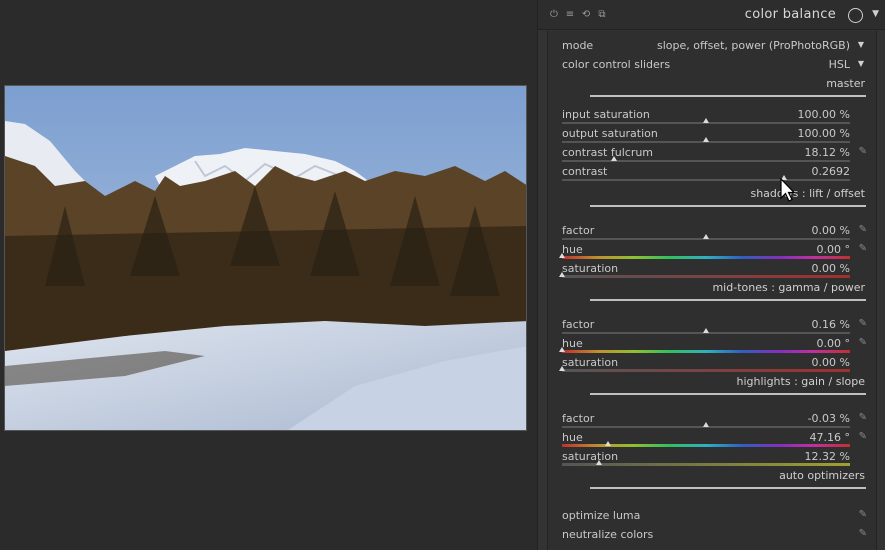  Describe the element at coordinates (714, 517) in the screenshot. I see `optimize-luma-button: optimize luma ✎` at that location.